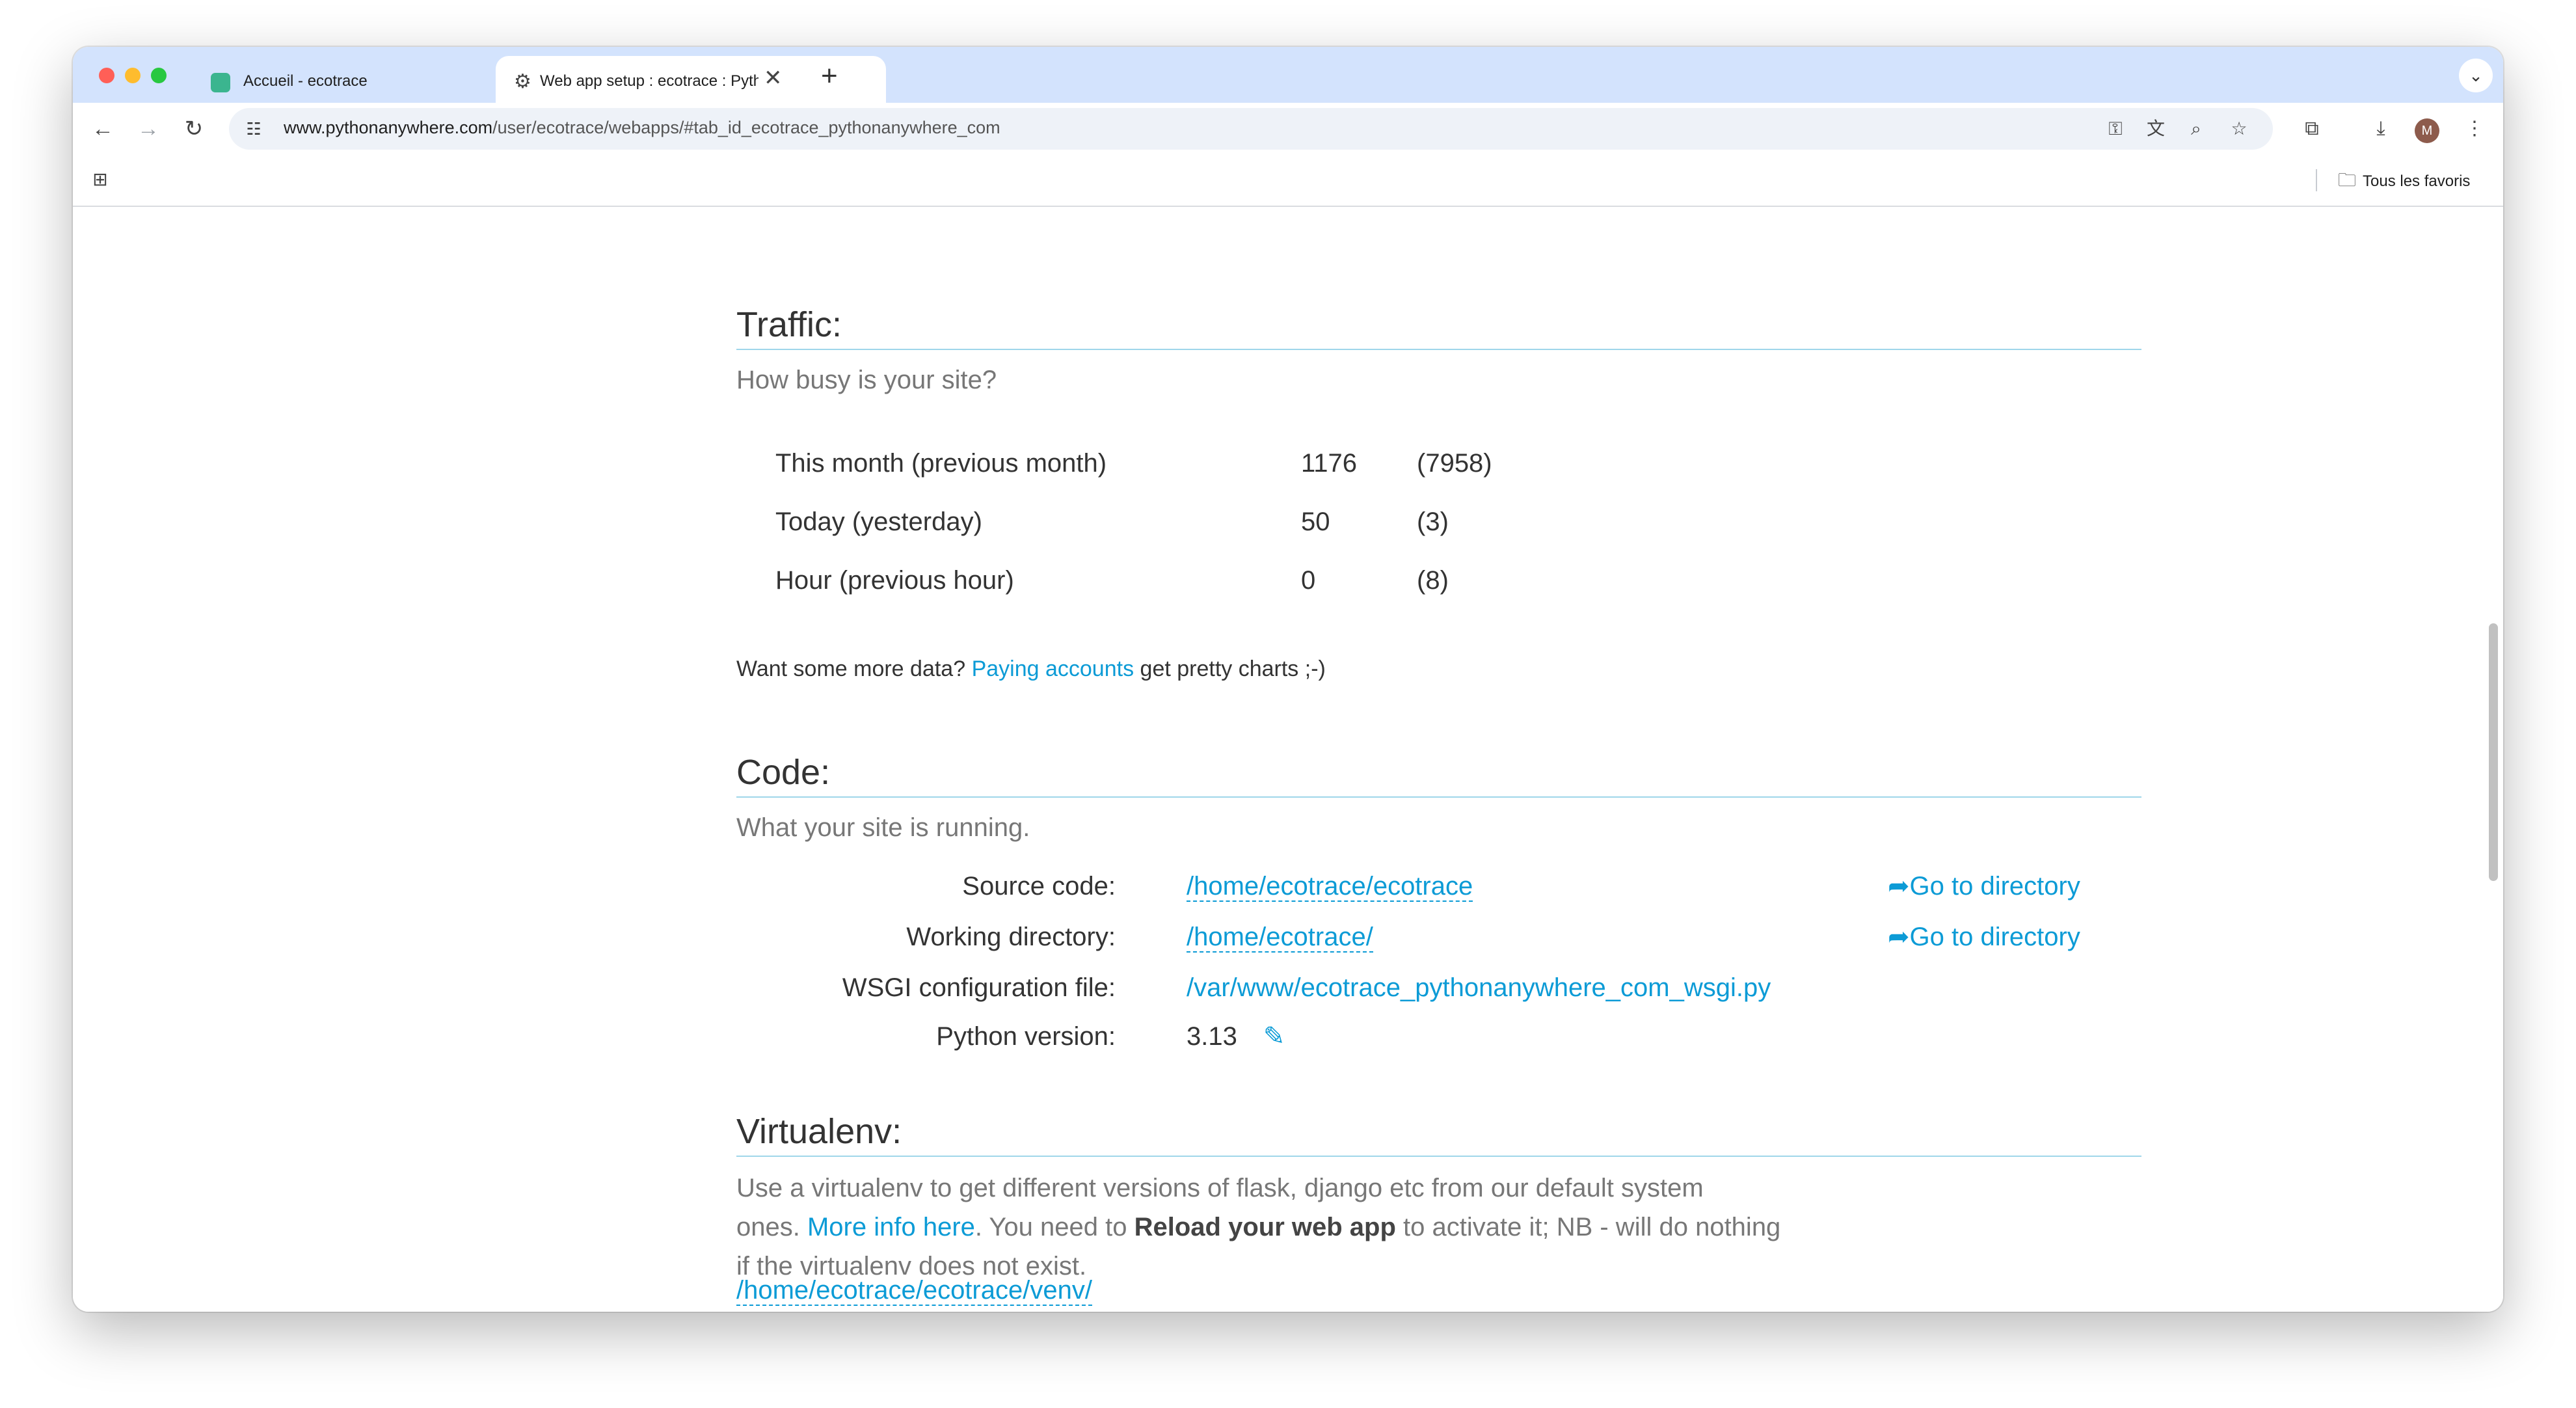 Image resolution: width=2576 pixels, height=1408 pixels. I want to click on virtualenv-line2-middle: . You need to, so click(1050, 1227).